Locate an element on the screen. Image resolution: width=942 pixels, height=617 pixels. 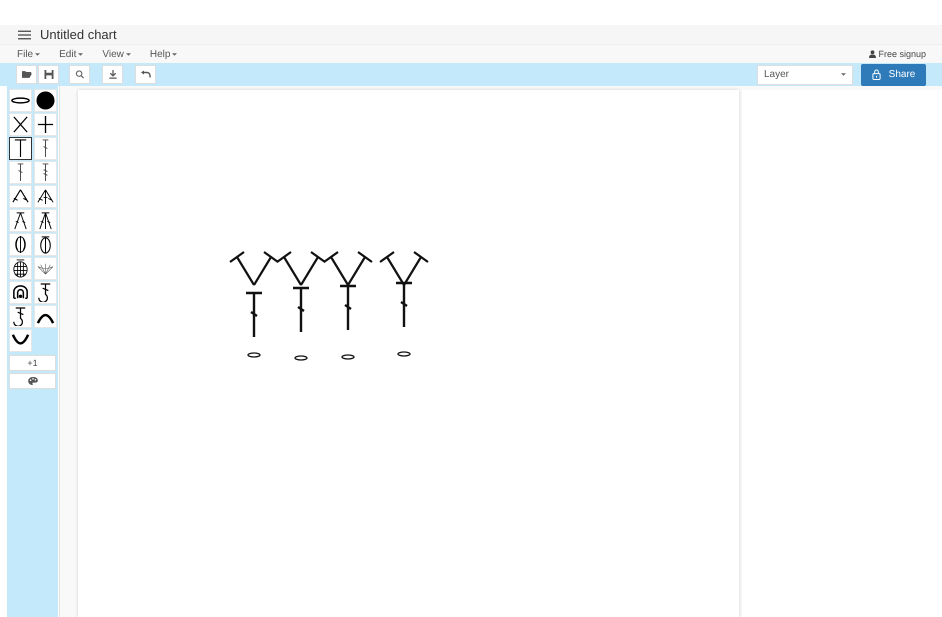
stitch-chain-button is located at coordinates (20, 100).